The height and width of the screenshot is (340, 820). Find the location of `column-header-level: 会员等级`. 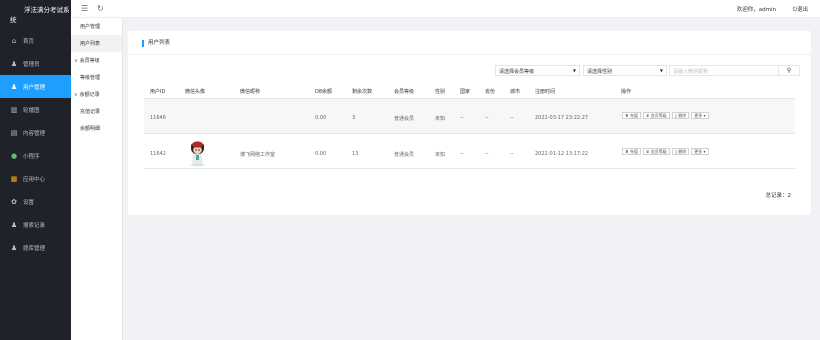

column-header-level: 会员等级 is located at coordinates (404, 92).